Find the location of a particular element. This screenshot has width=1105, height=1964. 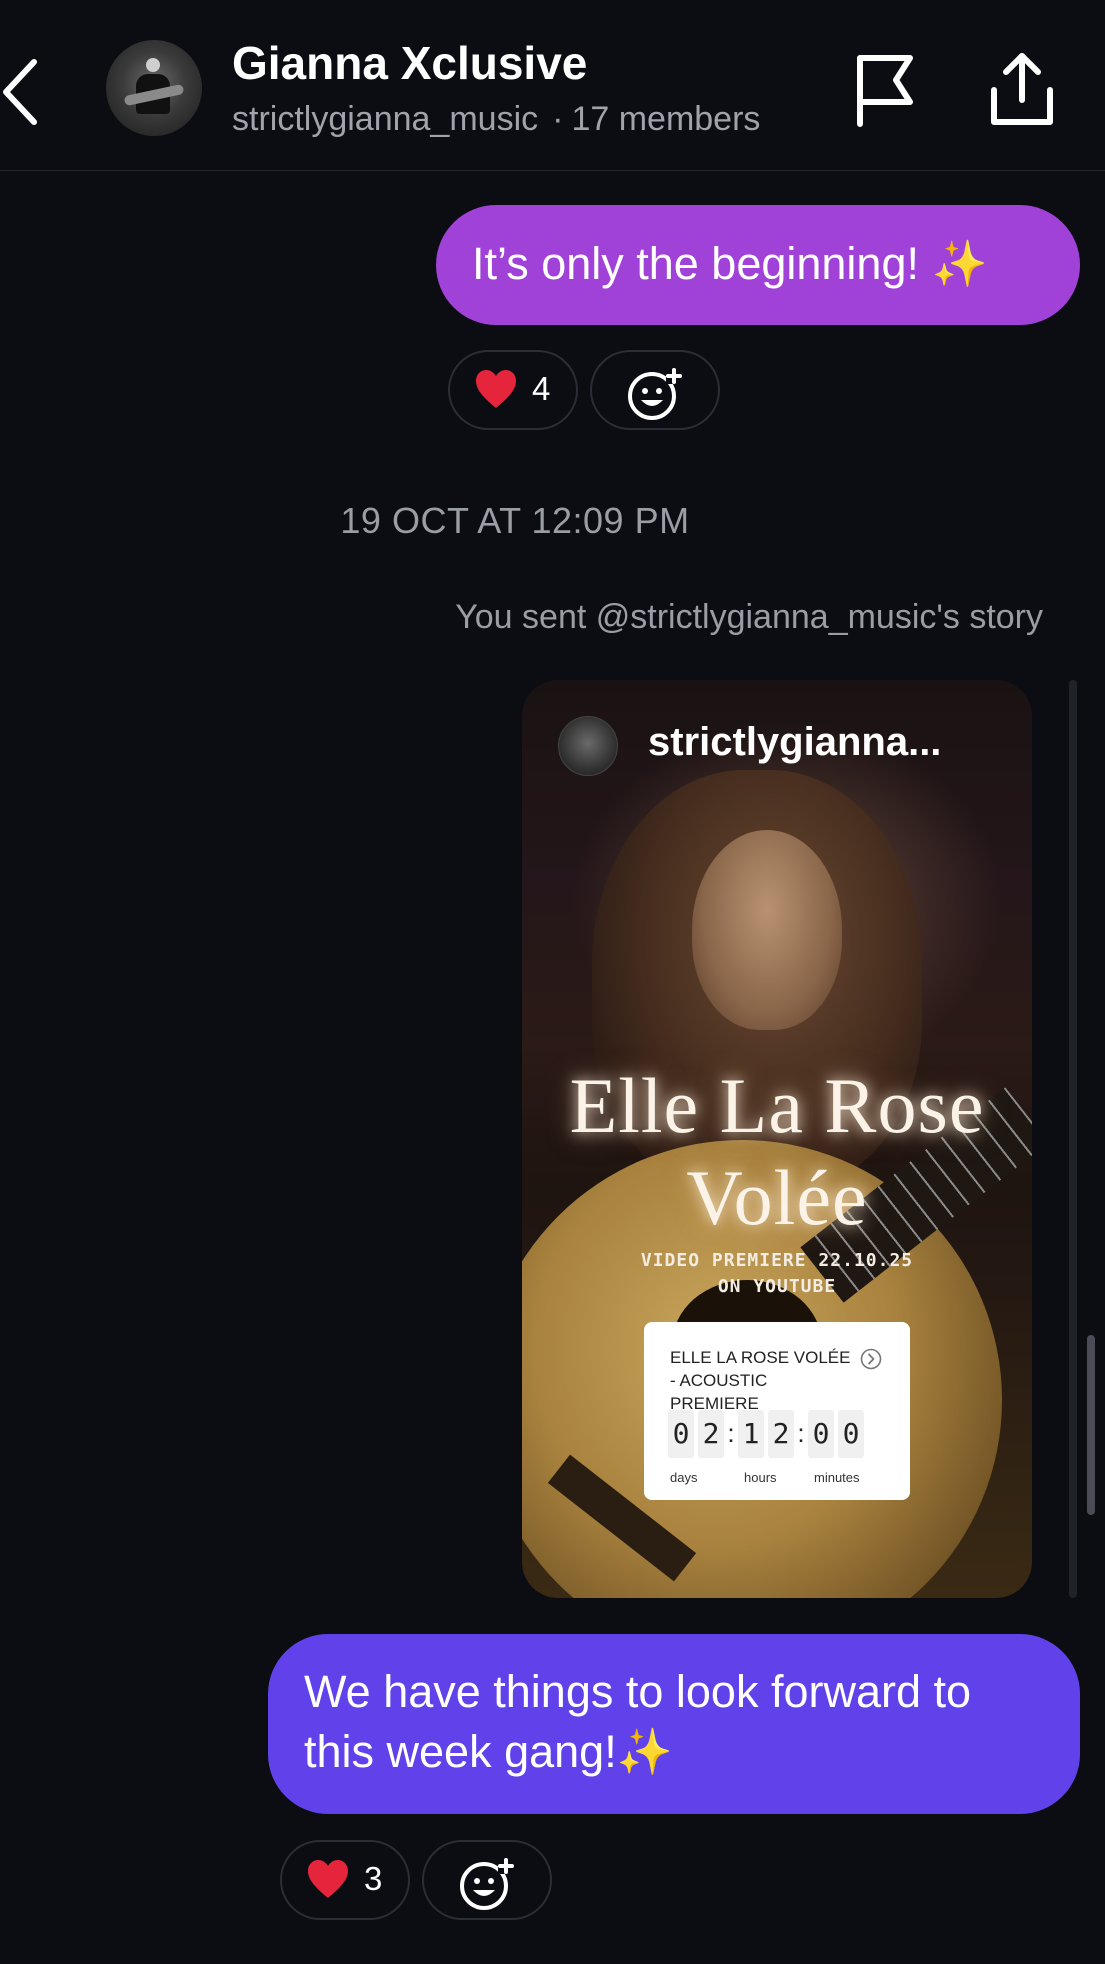

reaction-count: 3 is located at coordinates (373, 1878).